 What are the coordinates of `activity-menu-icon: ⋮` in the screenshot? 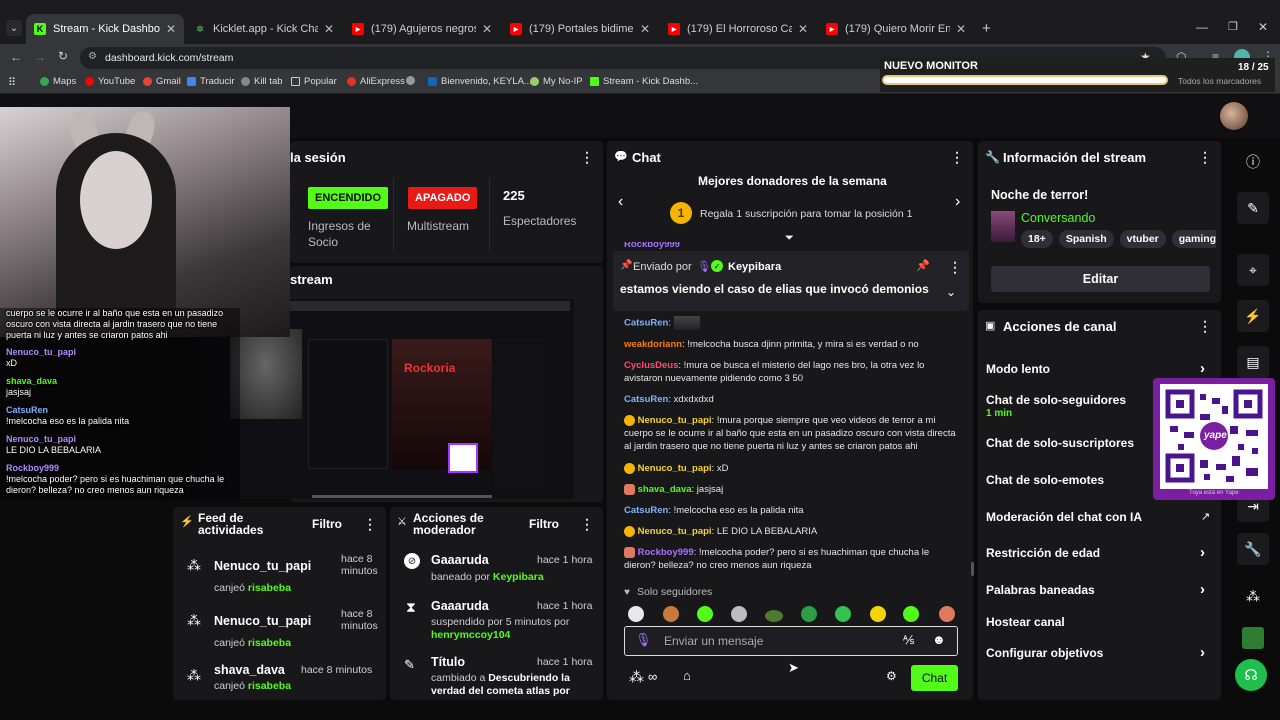 It's located at (370, 524).